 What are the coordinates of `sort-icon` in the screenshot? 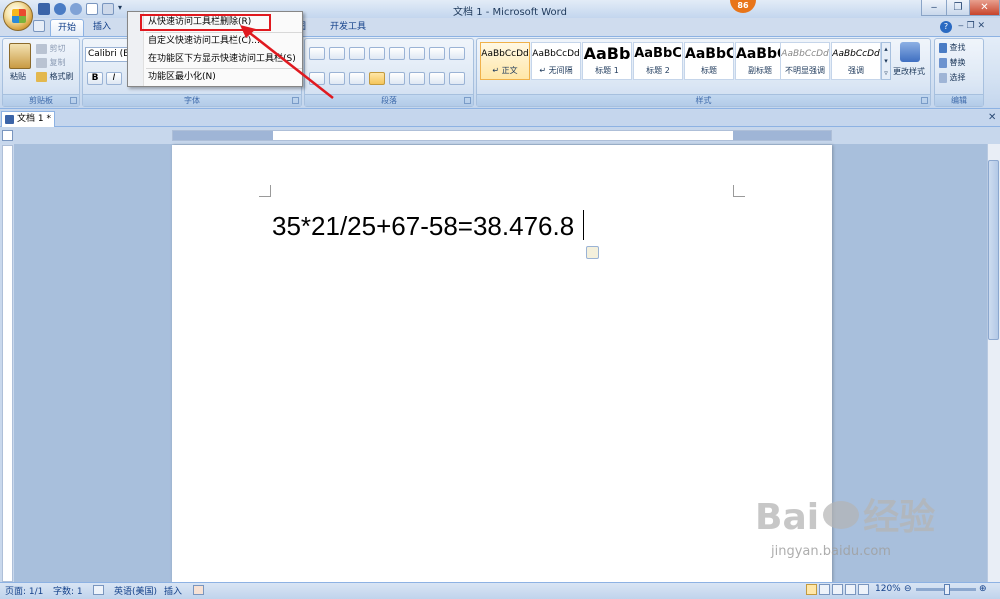 It's located at (437, 53).